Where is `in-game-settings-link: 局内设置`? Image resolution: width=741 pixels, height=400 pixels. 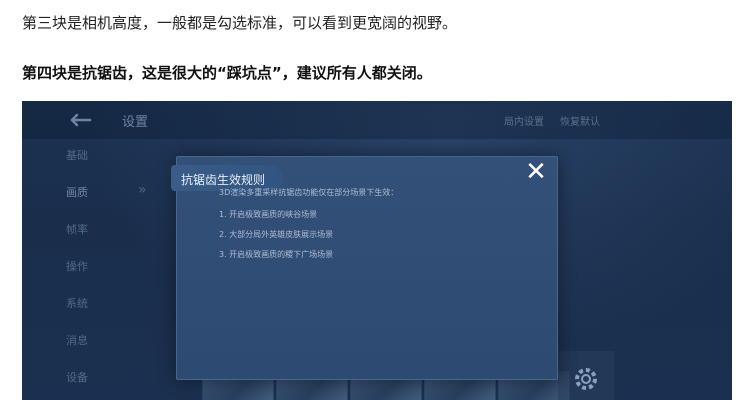
in-game-settings-link: 局内设置 is located at coordinates (524, 120).